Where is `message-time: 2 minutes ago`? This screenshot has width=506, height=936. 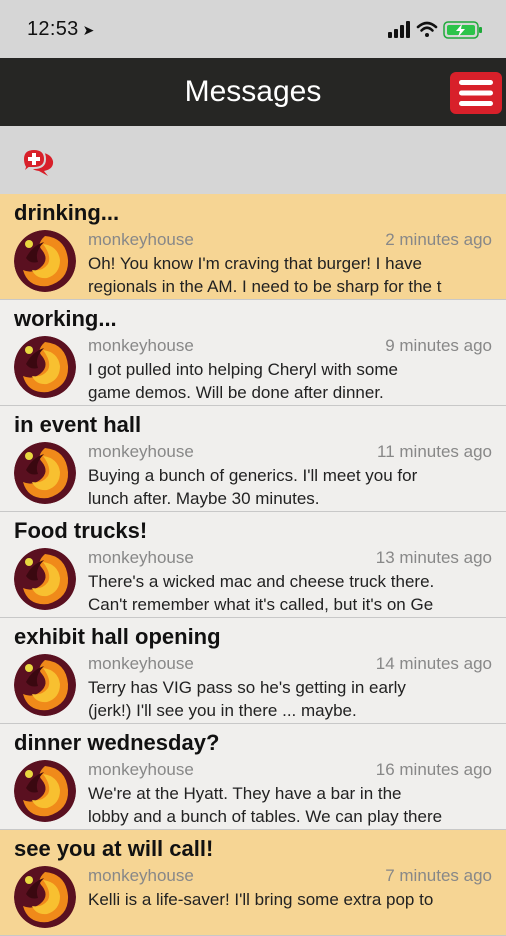
message-time: 2 minutes ago is located at coordinates (438, 239).